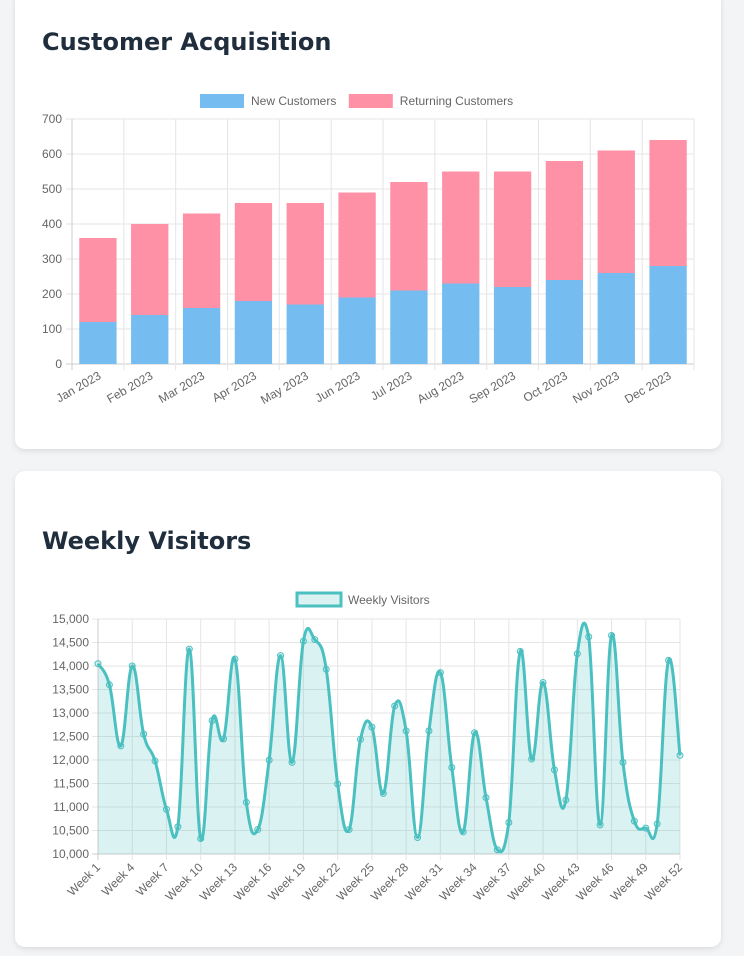 The image size is (744, 956). I want to click on x-tick-label: Sep 2023, so click(493, 387).